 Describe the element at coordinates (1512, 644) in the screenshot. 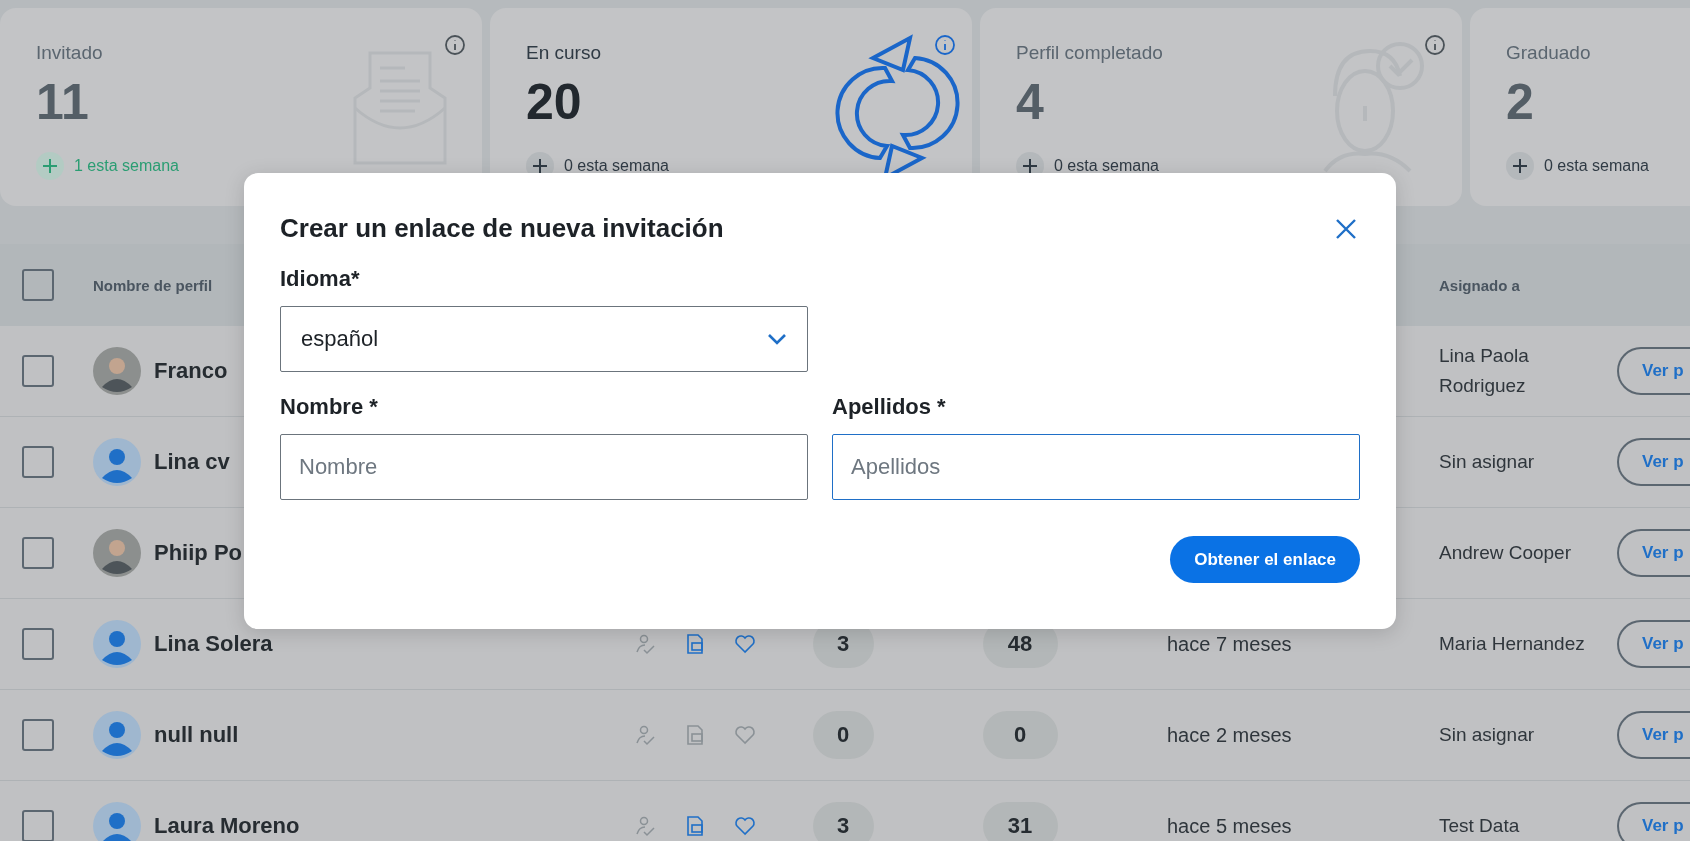

I see `assignee: Maria Hernandez` at that location.